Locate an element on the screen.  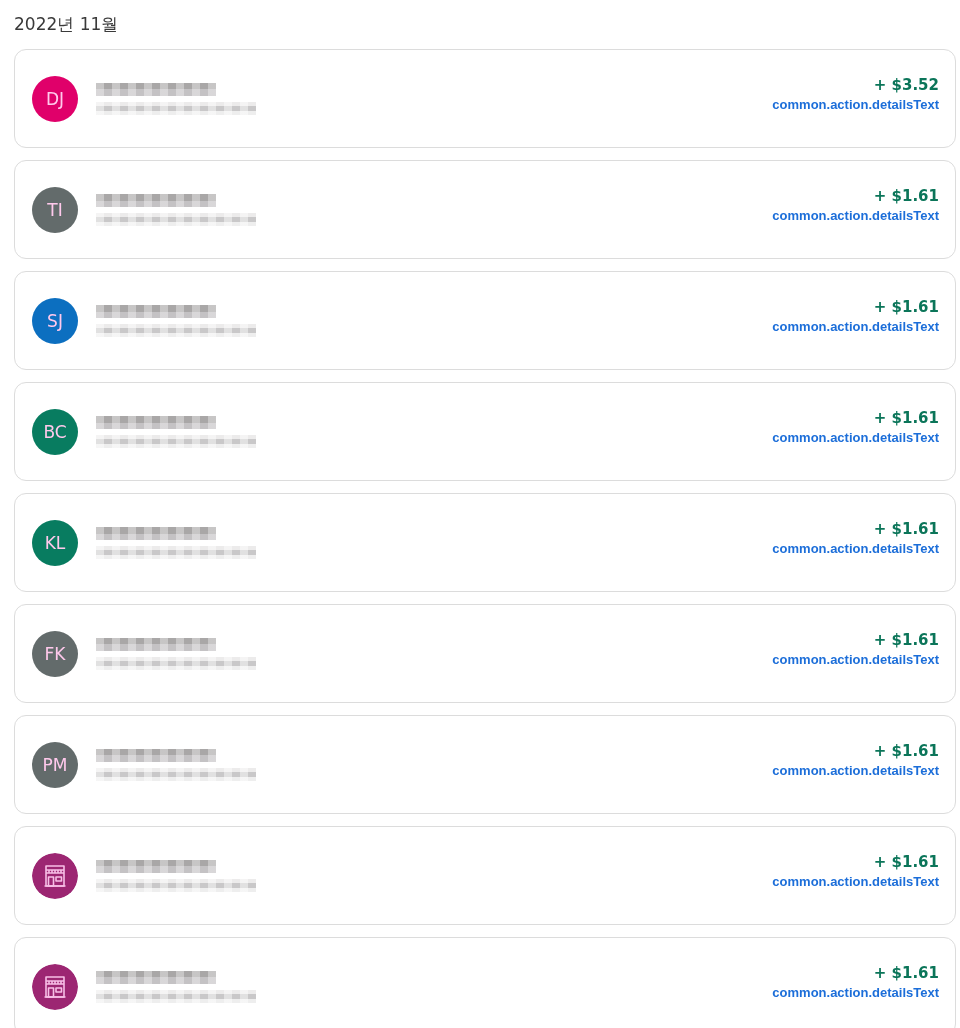
initials-avatar: PM is located at coordinates (55, 764).